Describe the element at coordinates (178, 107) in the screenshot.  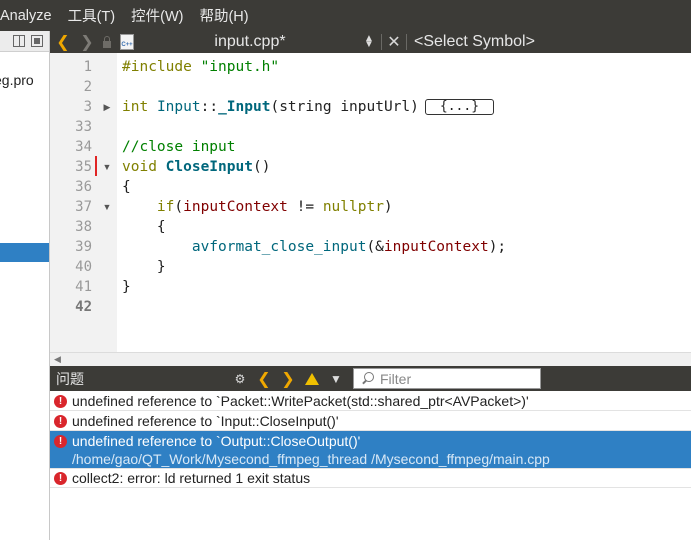
I see `class-name: Input` at that location.